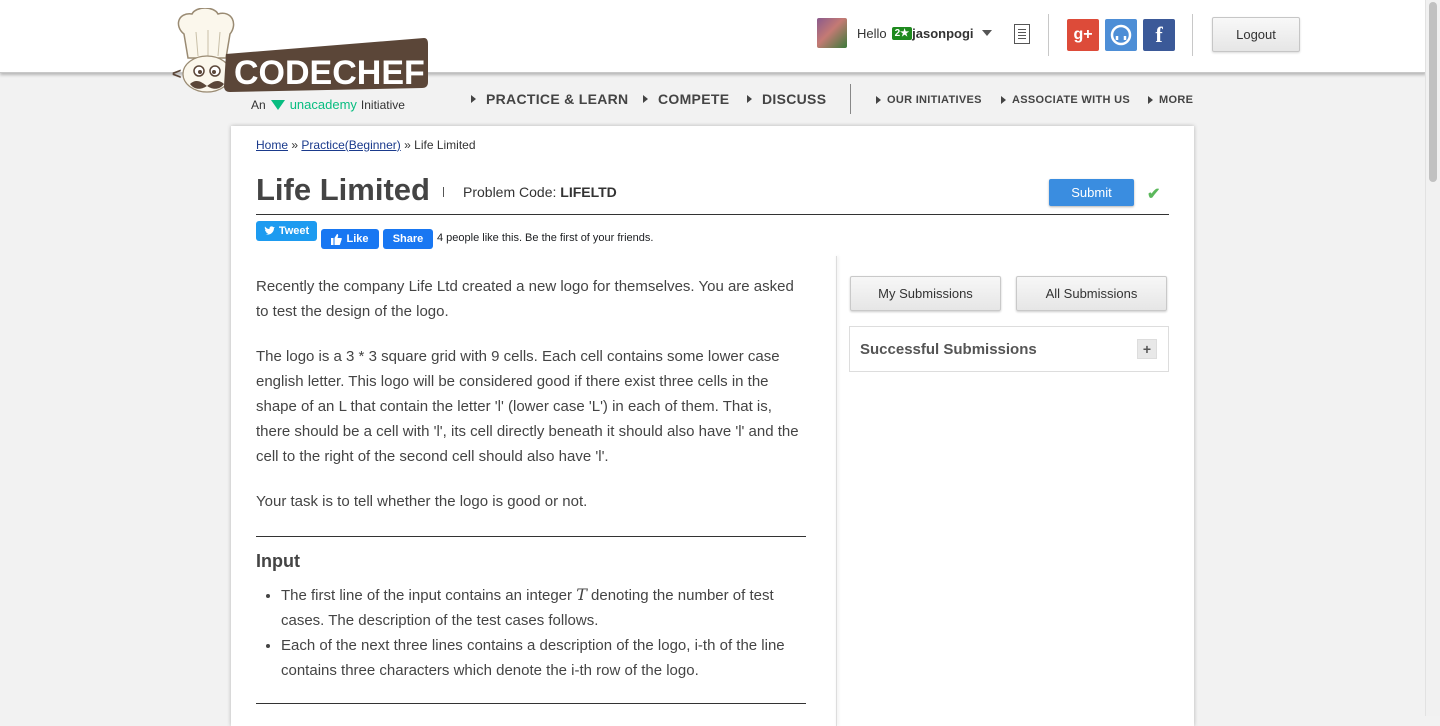  Describe the element at coordinates (272, 145) in the screenshot. I see `breadcrumb-home: Home` at that location.